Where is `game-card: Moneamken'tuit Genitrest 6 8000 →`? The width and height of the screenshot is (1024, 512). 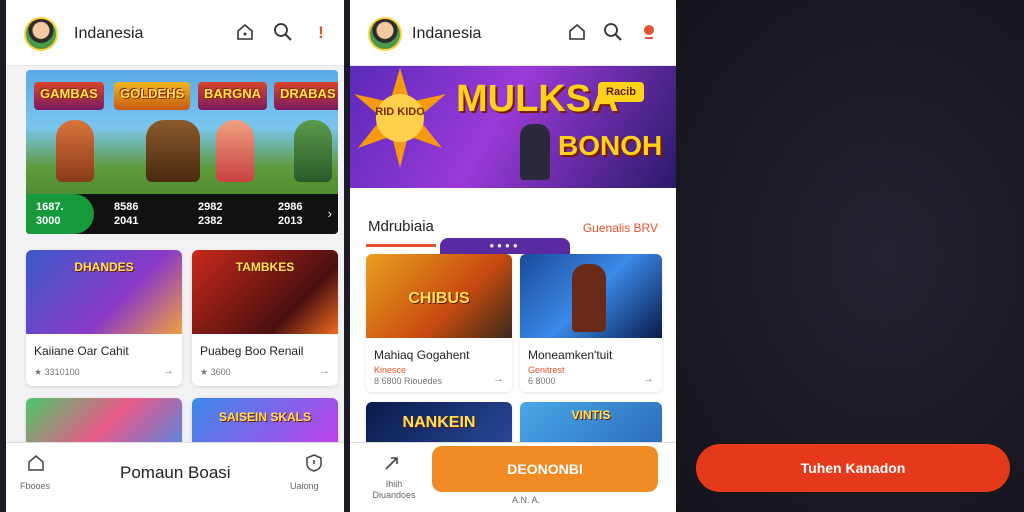 game-card: Moneamken'tuit Genitrest 6 8000 → is located at coordinates (591, 323).